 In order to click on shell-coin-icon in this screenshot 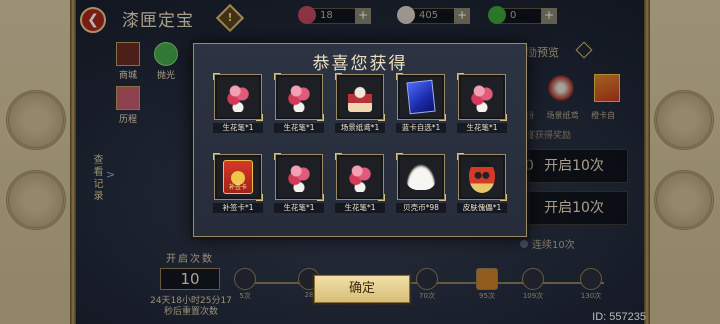, I will do `click(421, 177)`.